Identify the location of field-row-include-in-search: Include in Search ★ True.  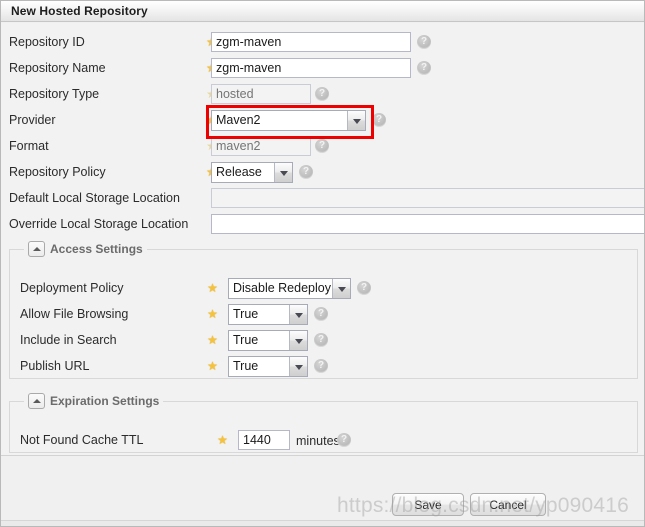
(324, 342).